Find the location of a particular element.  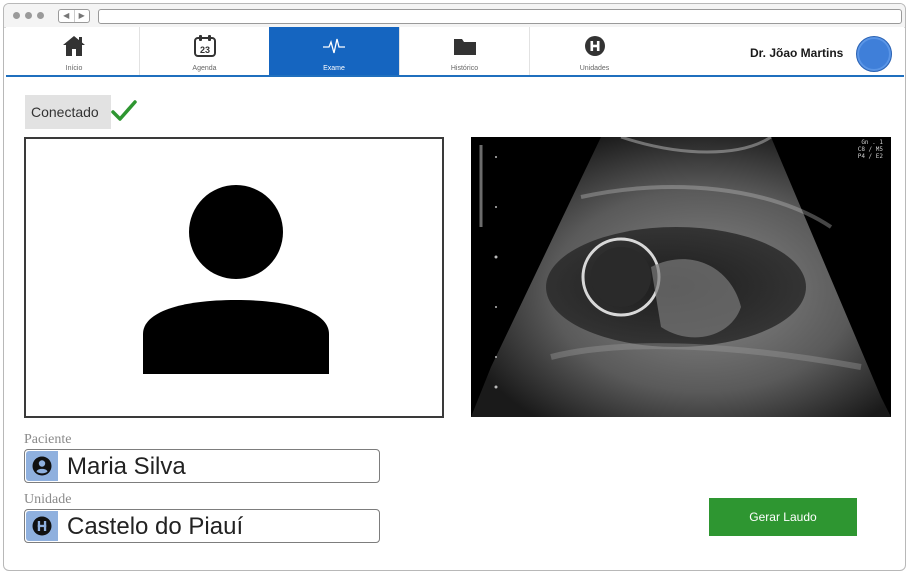

patient-value: Maria Silva is located at coordinates (126, 466).